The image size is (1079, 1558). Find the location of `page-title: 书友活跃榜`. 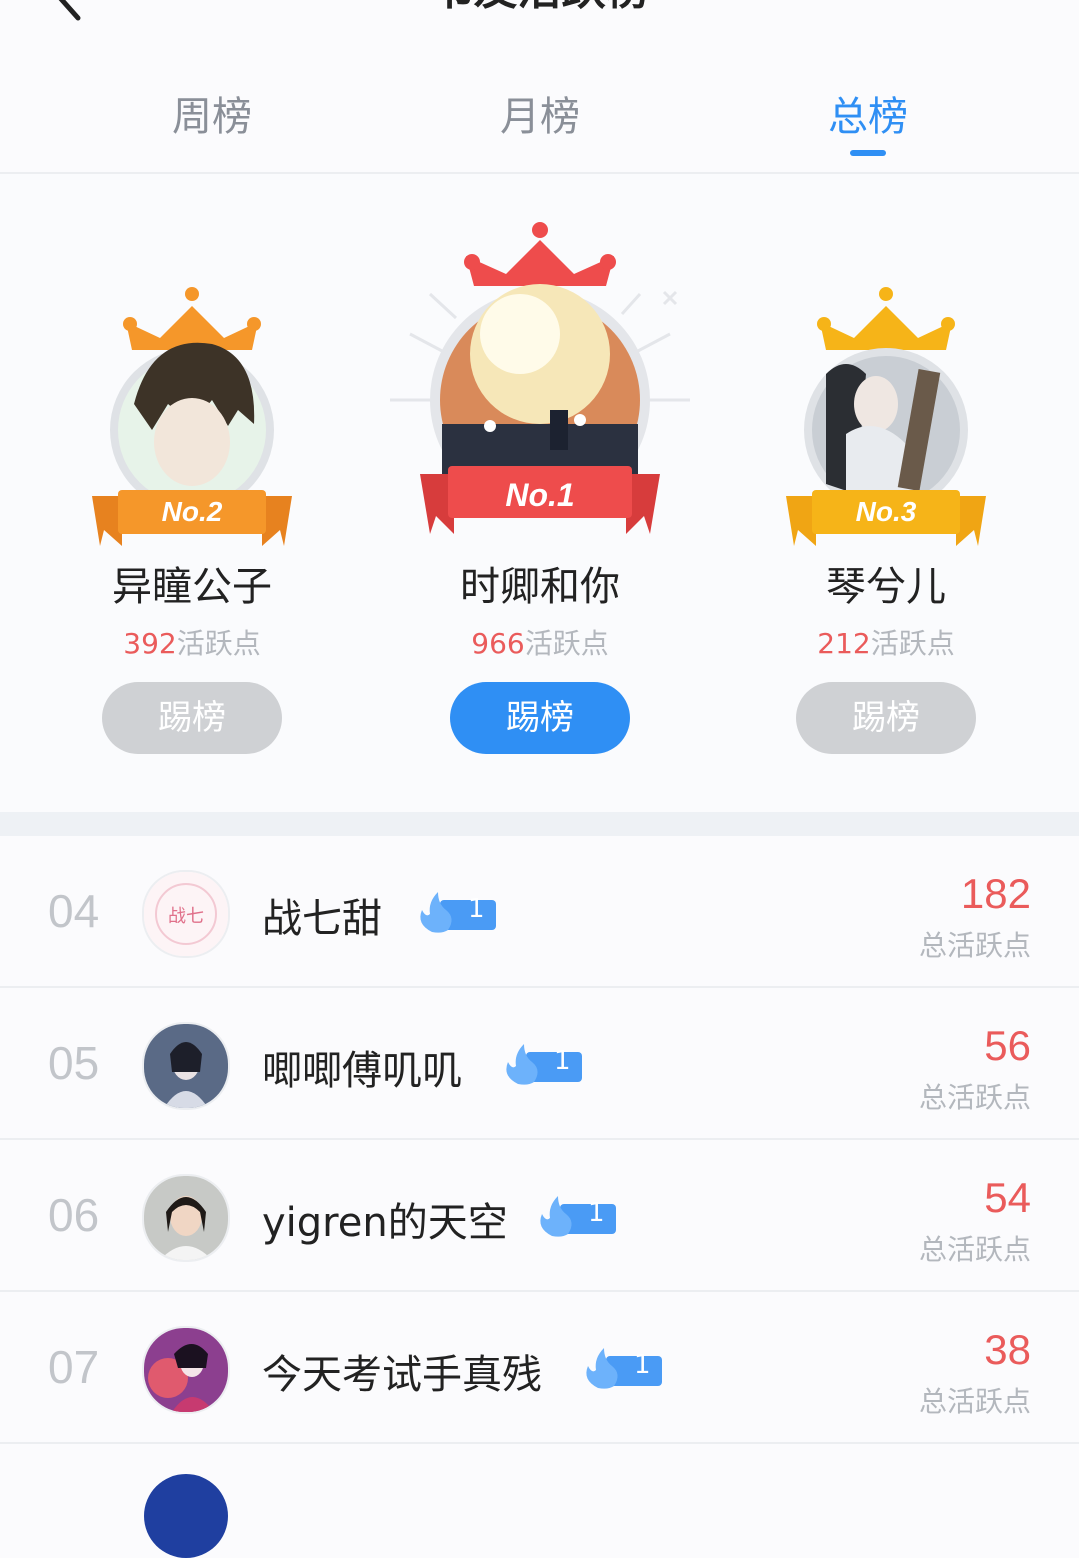

page-title: 书友活跃榜 is located at coordinates (539, 7).